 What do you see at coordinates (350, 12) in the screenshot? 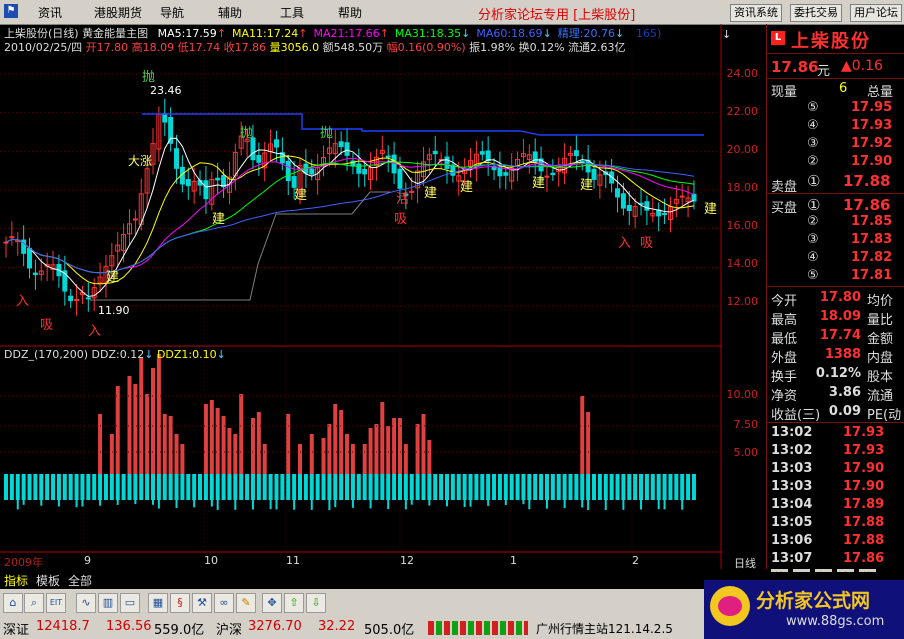
I see `menu-item-help: 帮助` at bounding box center [350, 12].